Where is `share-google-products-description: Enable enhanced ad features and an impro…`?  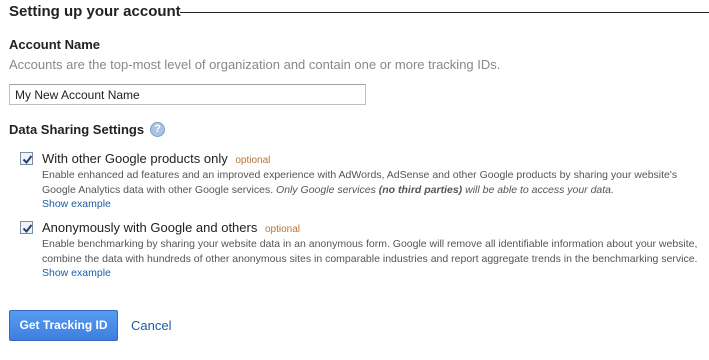 share-google-products-description: Enable enhanced ad features and an impro… is located at coordinates (375, 190).